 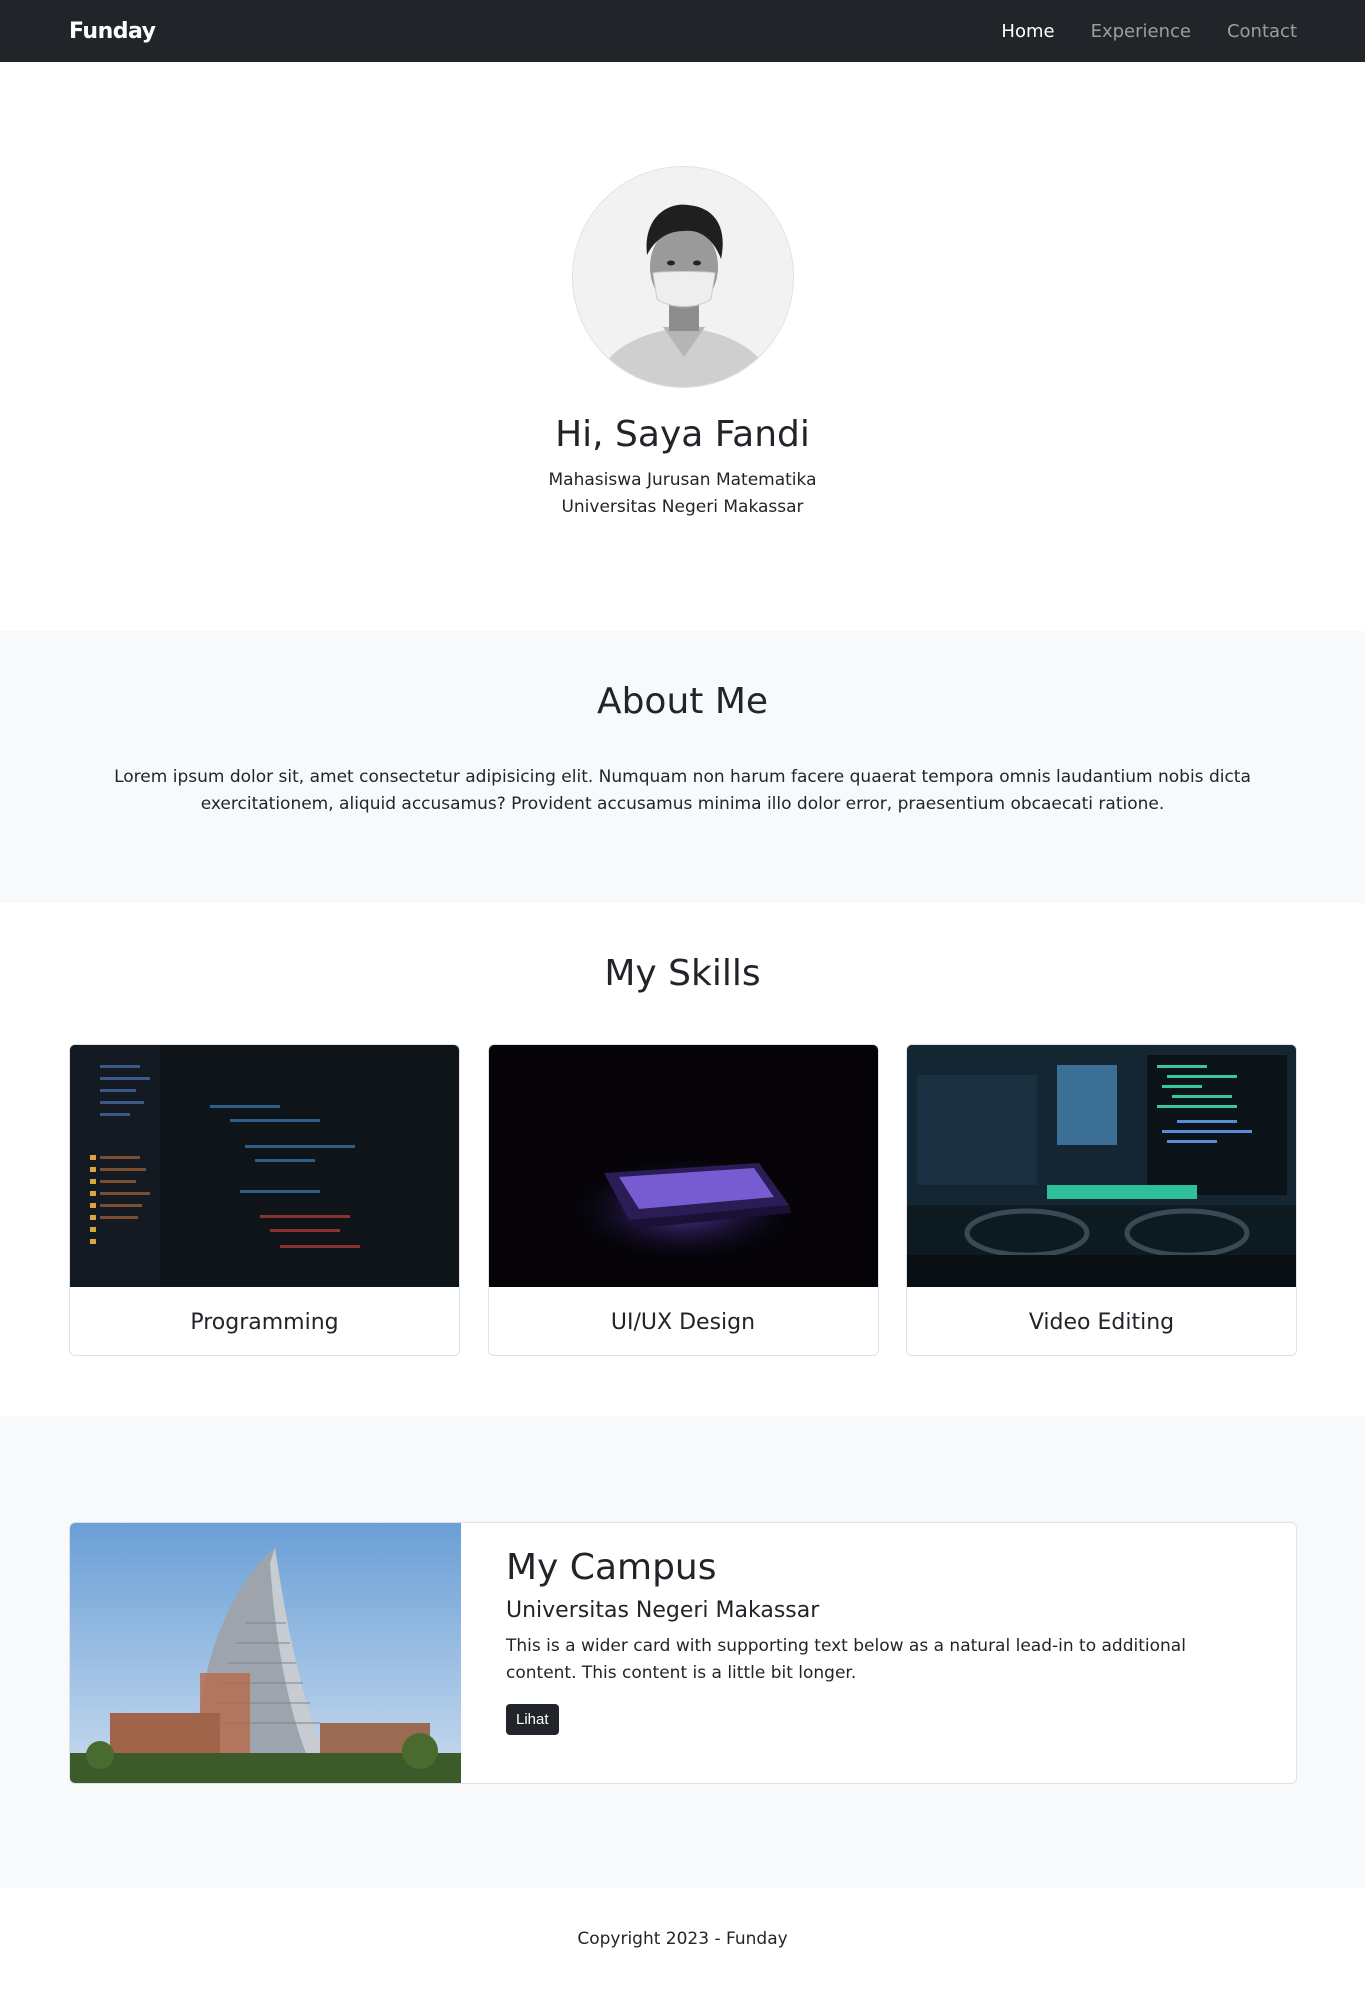 What do you see at coordinates (611, 1567) in the screenshot?
I see `campus-title: My Campus` at bounding box center [611, 1567].